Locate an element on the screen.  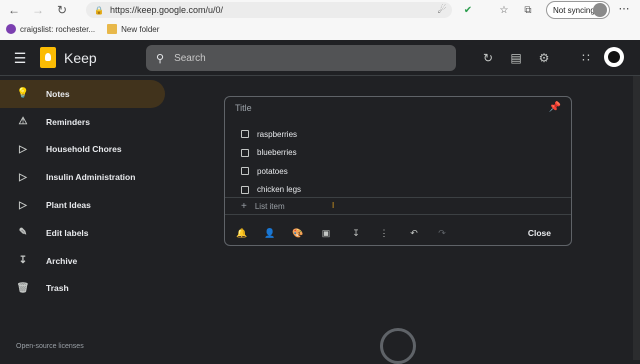
keep-logo-icon is located at coordinates (48, 57).